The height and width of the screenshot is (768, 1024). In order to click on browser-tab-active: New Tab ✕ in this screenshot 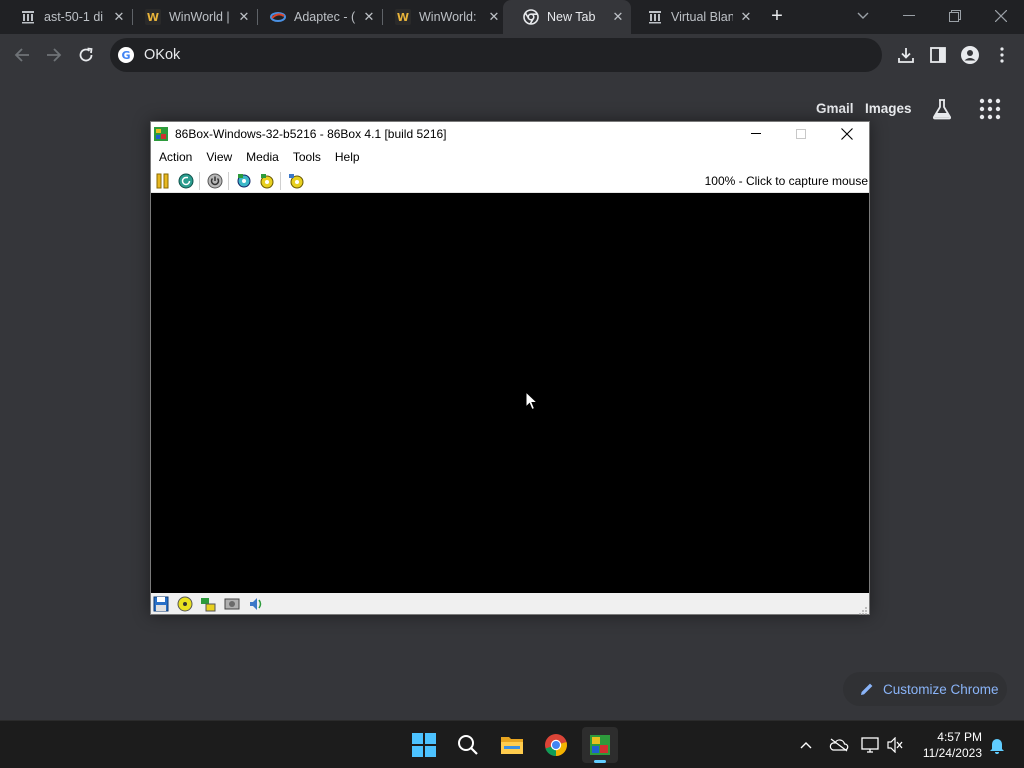, I will do `click(567, 17)`.